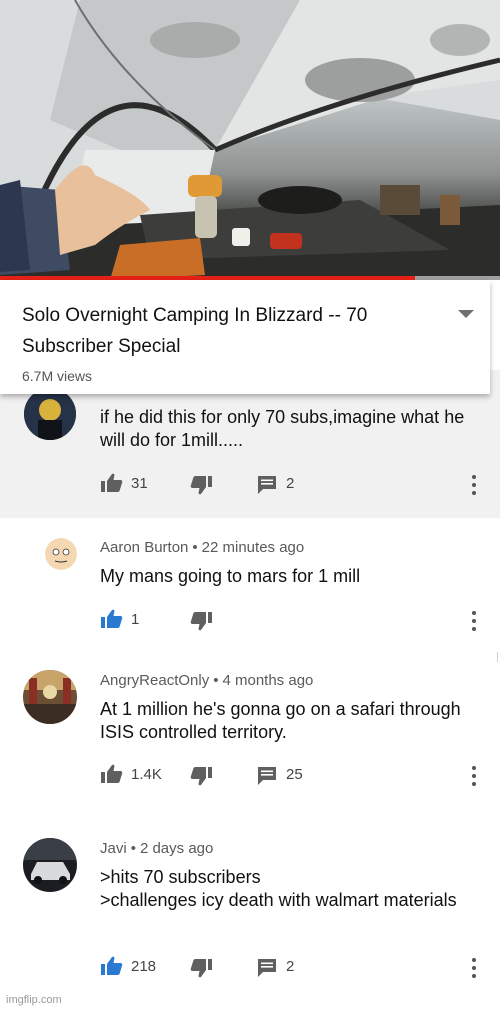  Describe the element at coordinates (176, 848) in the screenshot. I see `comment-time: 2 days ago` at that location.